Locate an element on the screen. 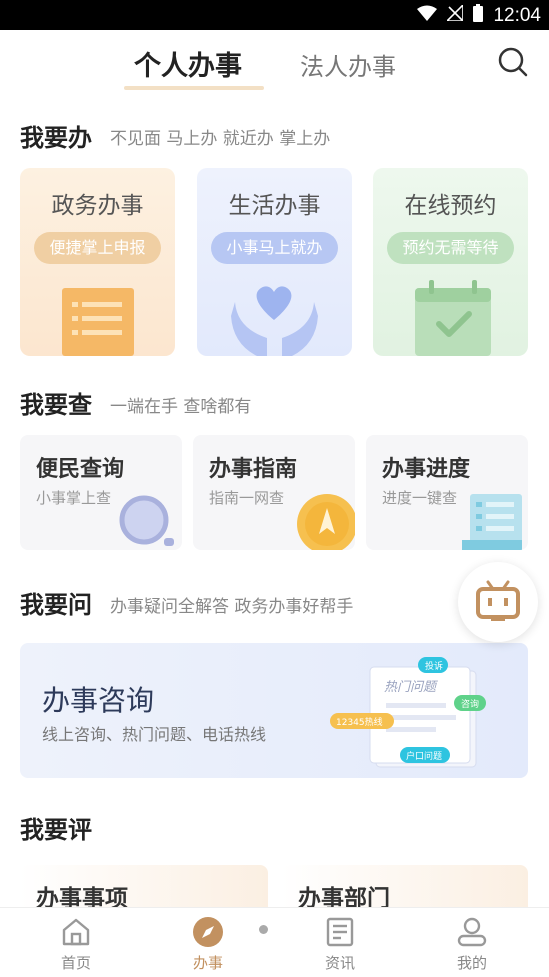  card-service-guide: 办事指南 指南一网查 is located at coordinates (274, 492).